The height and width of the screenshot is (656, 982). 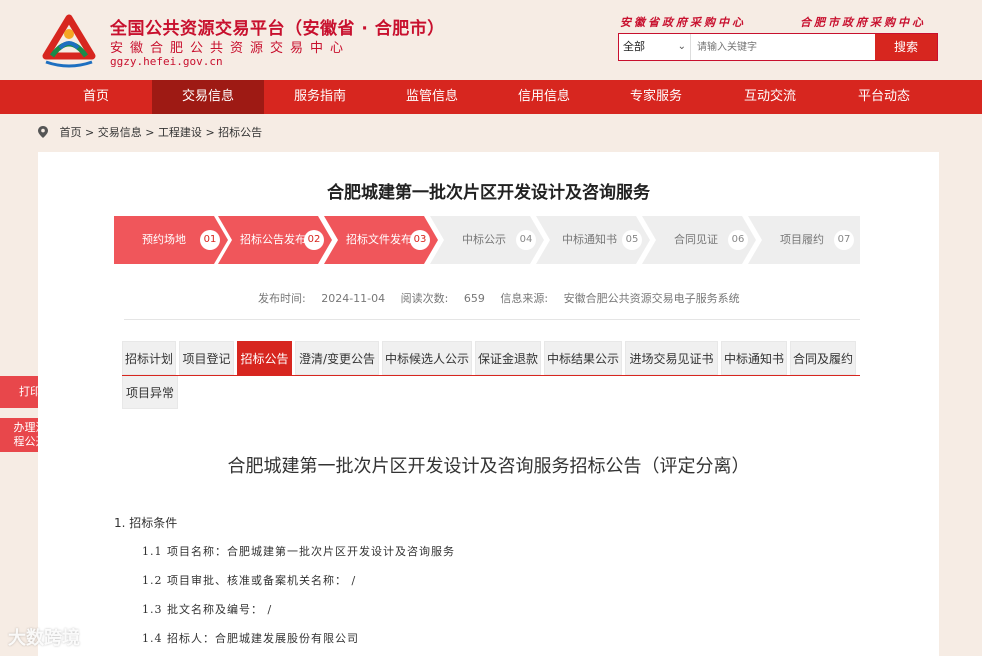 What do you see at coordinates (524, 298) in the screenshot?
I see `source-label: 信息来源:` at bounding box center [524, 298].